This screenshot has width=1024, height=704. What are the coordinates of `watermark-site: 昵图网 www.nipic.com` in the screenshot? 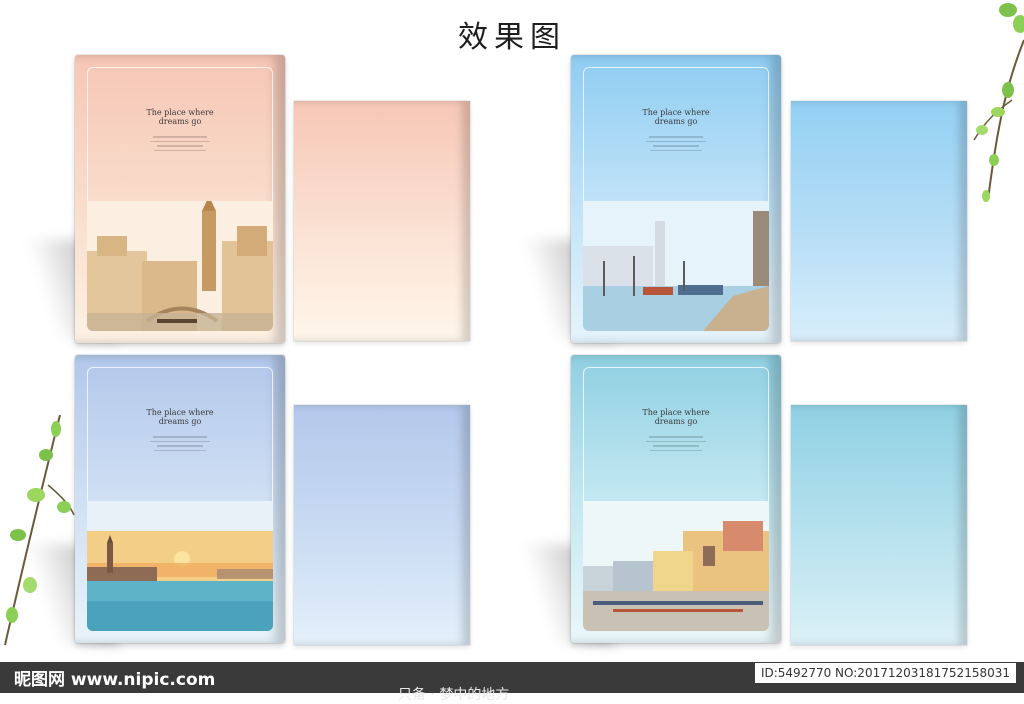 It's located at (115, 680).